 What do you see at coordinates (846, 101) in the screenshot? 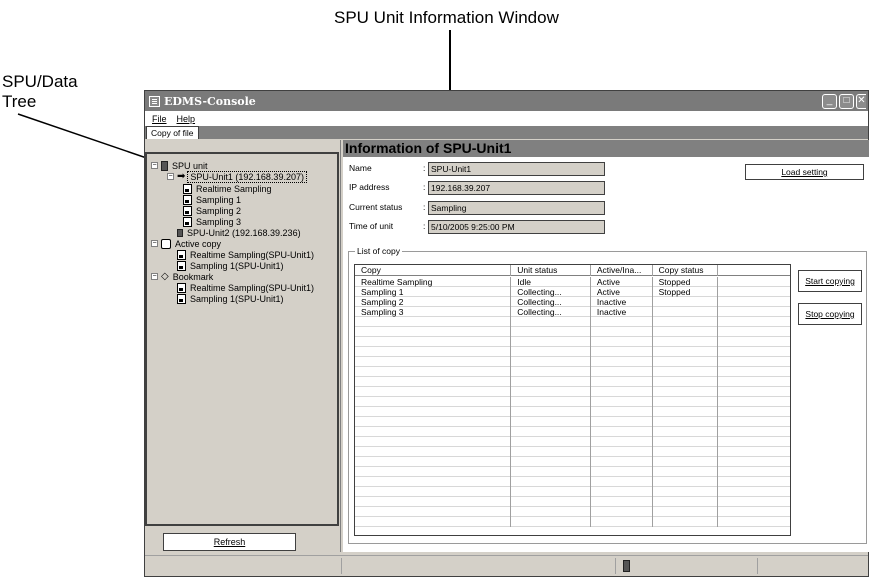
I see `maximize-icon: □` at bounding box center [846, 101].